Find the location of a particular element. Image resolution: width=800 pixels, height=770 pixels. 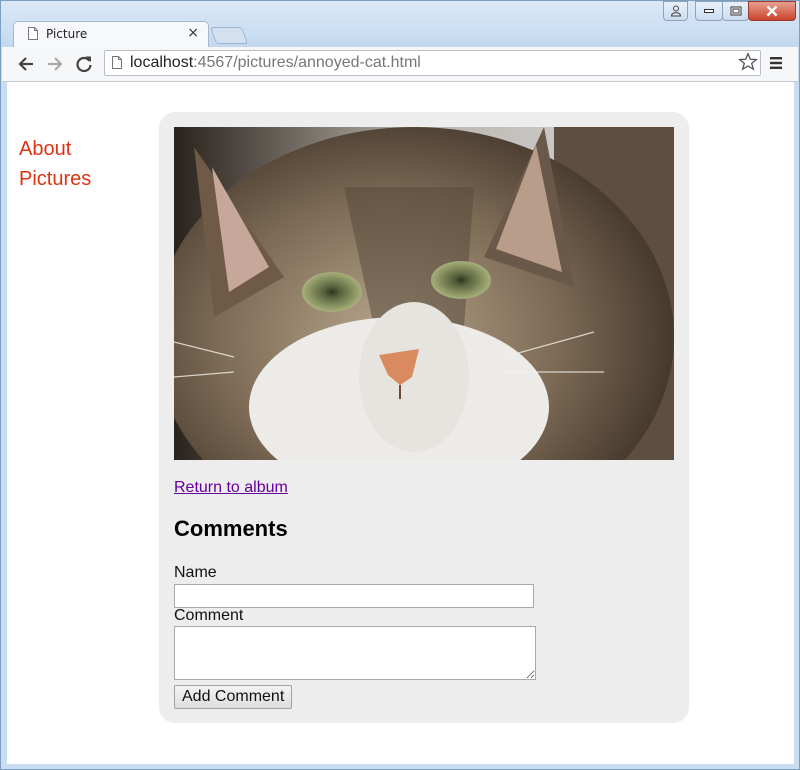

nav-link-pictures: Pictures is located at coordinates (55, 179).